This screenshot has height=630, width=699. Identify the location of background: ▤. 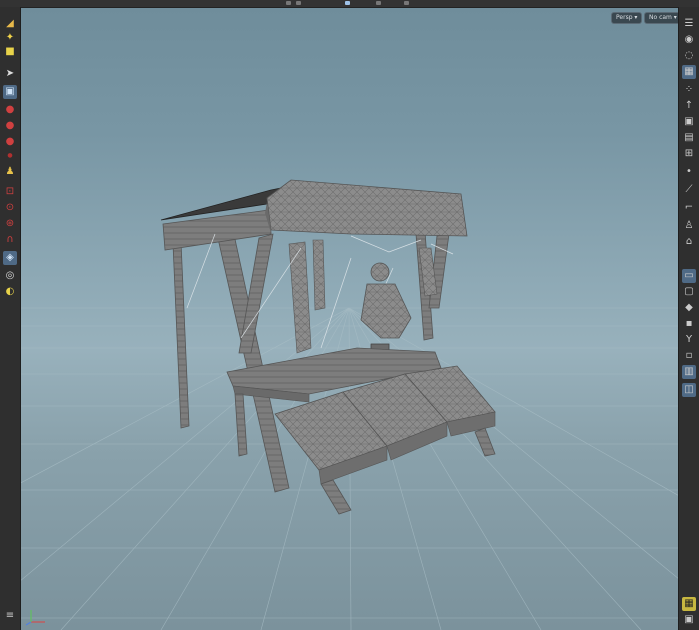
(689, 138).